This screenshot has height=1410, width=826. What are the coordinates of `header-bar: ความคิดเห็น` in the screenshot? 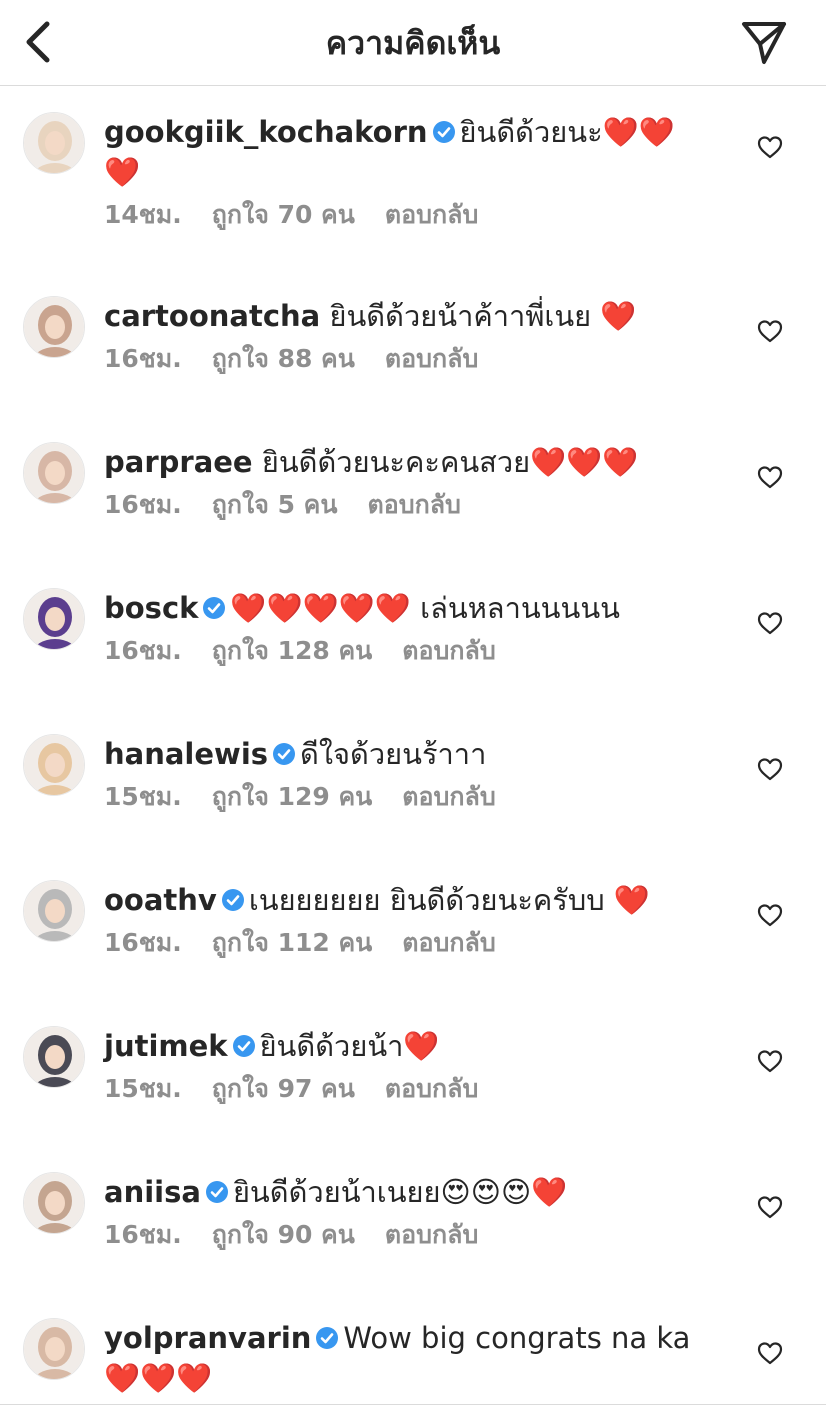 It's located at (413, 43).